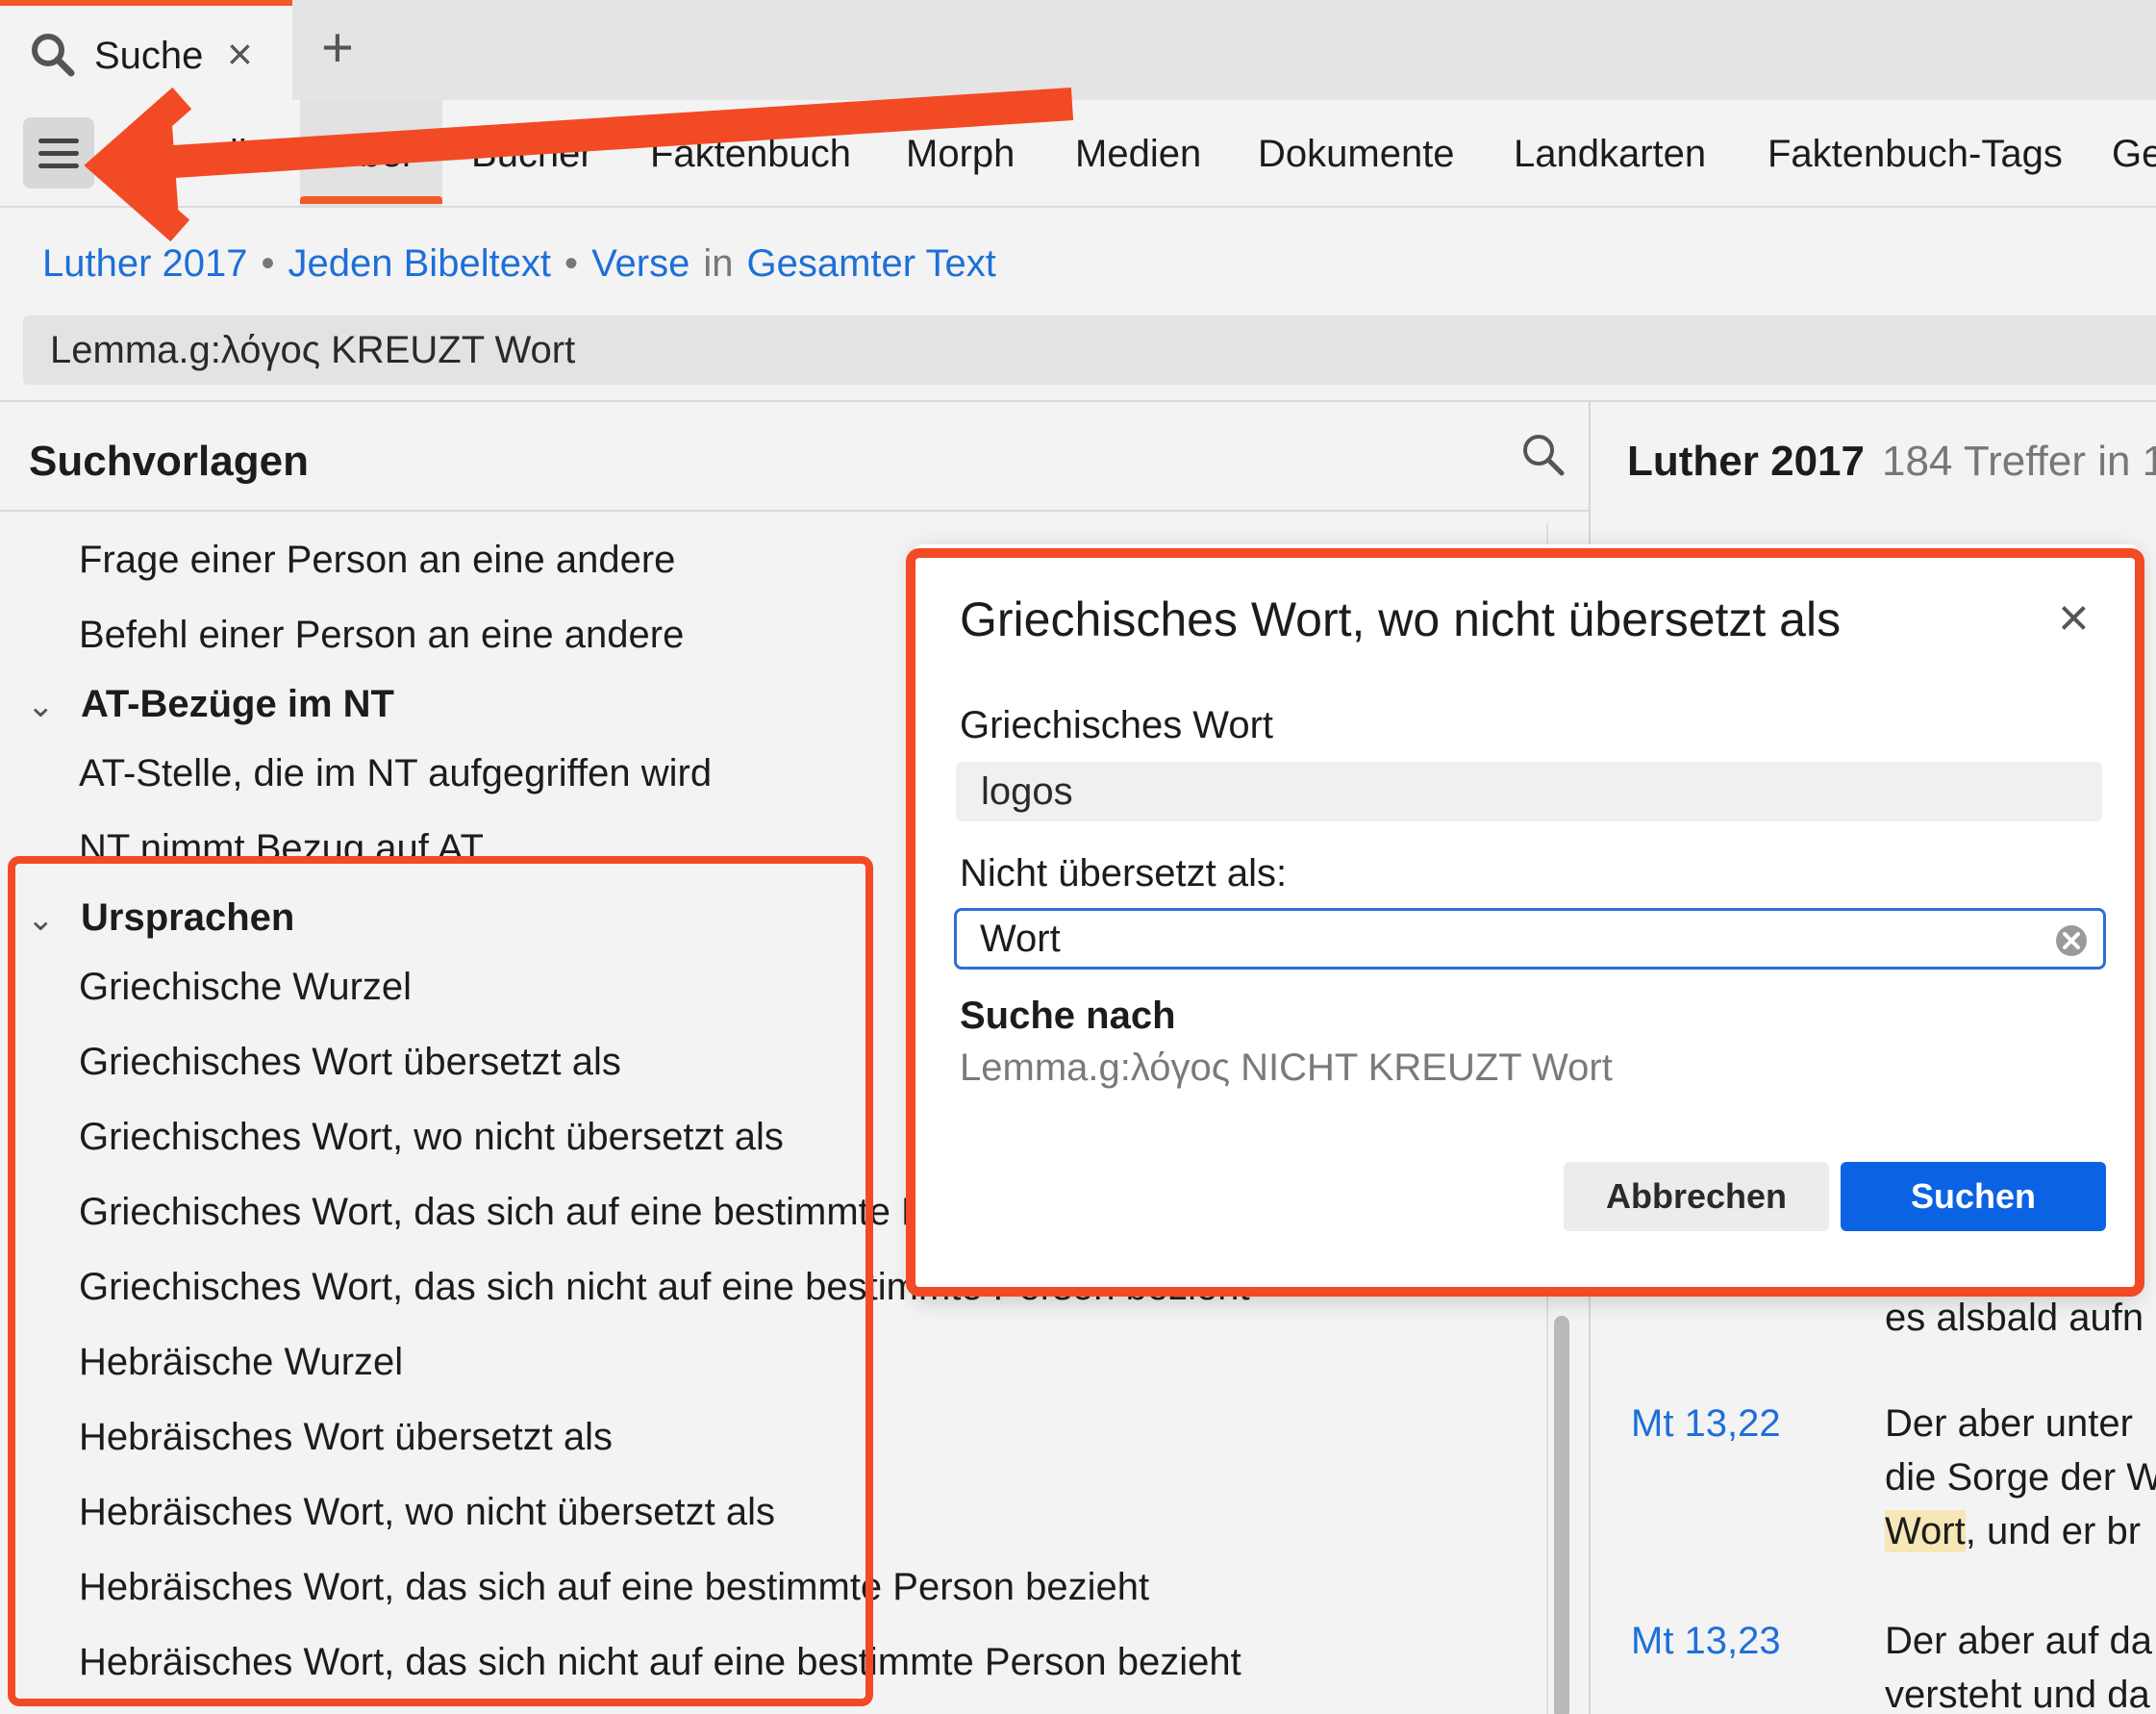 The image size is (2156, 1714). I want to click on verse-reference: Mt 13,22, so click(1706, 1423).